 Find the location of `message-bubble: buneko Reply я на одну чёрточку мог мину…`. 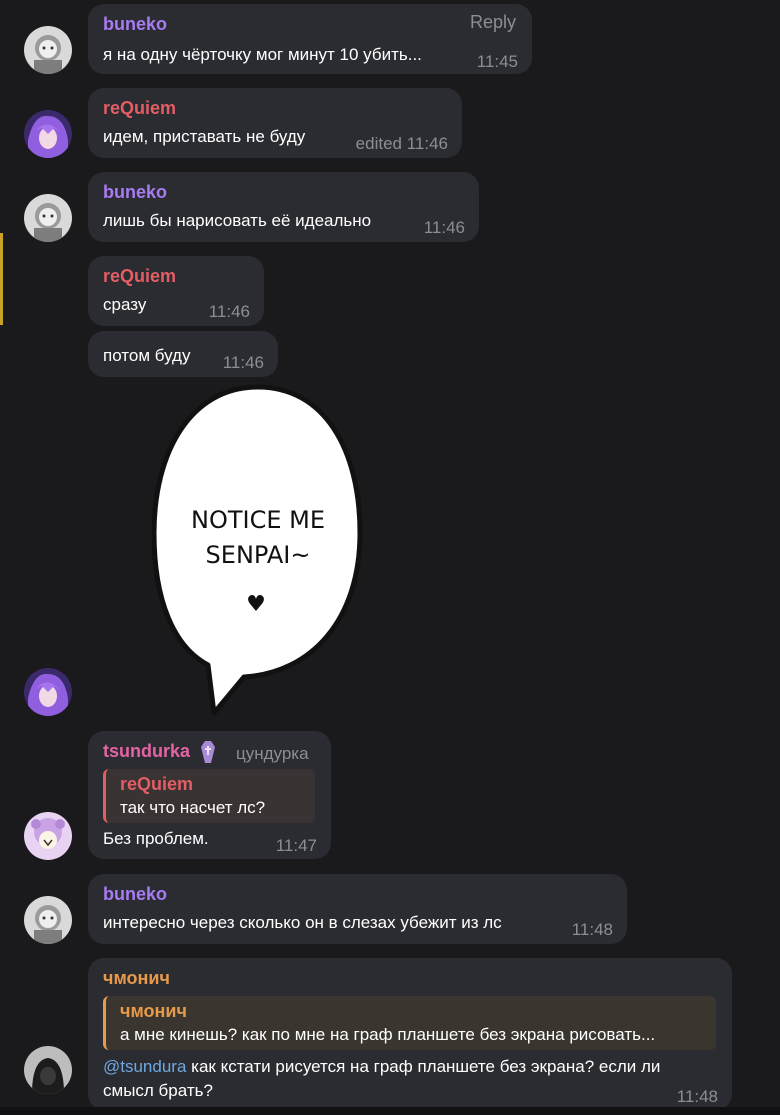

message-bubble: buneko Reply я на одну чёрточку мог мину… is located at coordinates (310, 39).